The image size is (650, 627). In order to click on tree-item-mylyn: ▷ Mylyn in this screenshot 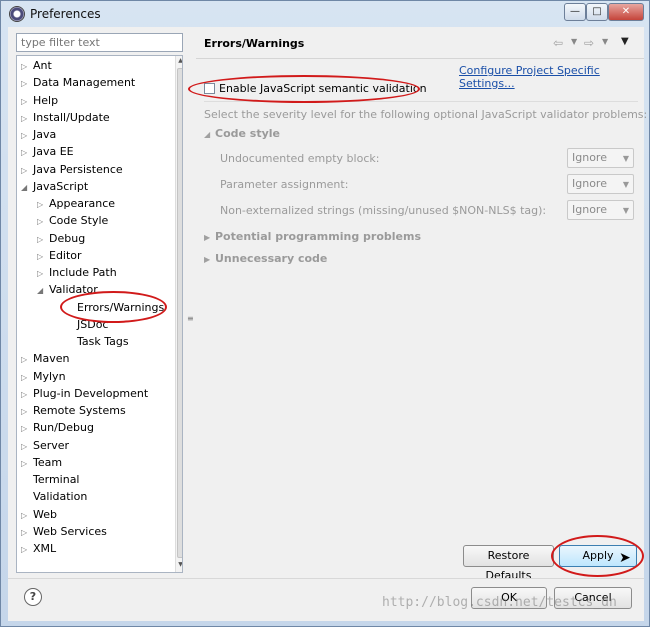, I will do `click(43, 376)`.